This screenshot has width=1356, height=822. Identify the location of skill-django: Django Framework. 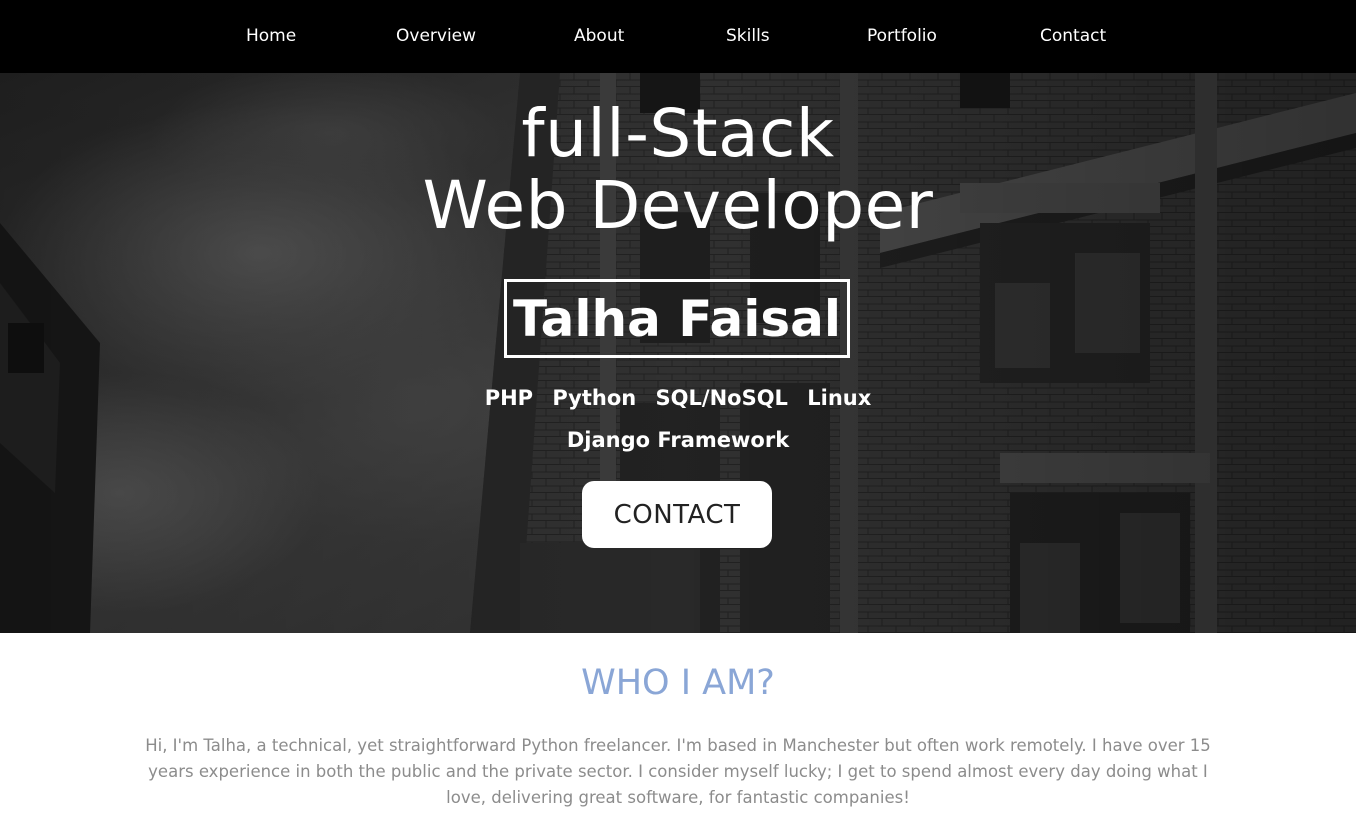
(678, 440).